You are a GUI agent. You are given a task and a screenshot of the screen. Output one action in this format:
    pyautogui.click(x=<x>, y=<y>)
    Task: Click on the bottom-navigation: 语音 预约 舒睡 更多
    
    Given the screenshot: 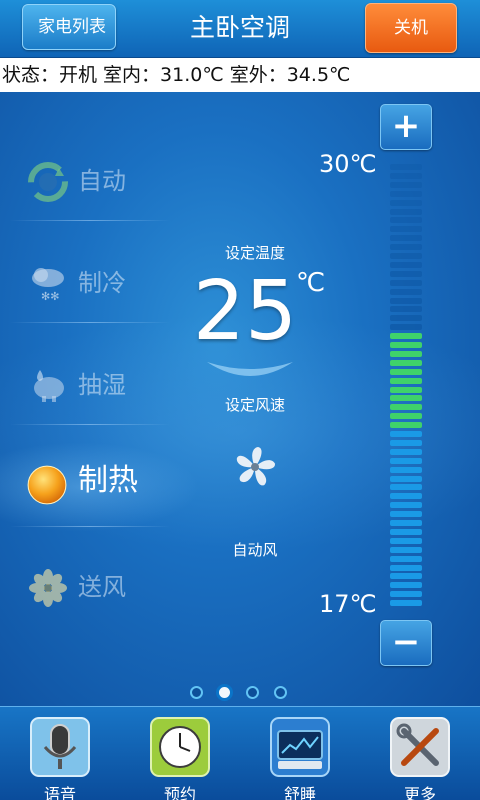 What is the action you would take?
    pyautogui.click(x=240, y=753)
    